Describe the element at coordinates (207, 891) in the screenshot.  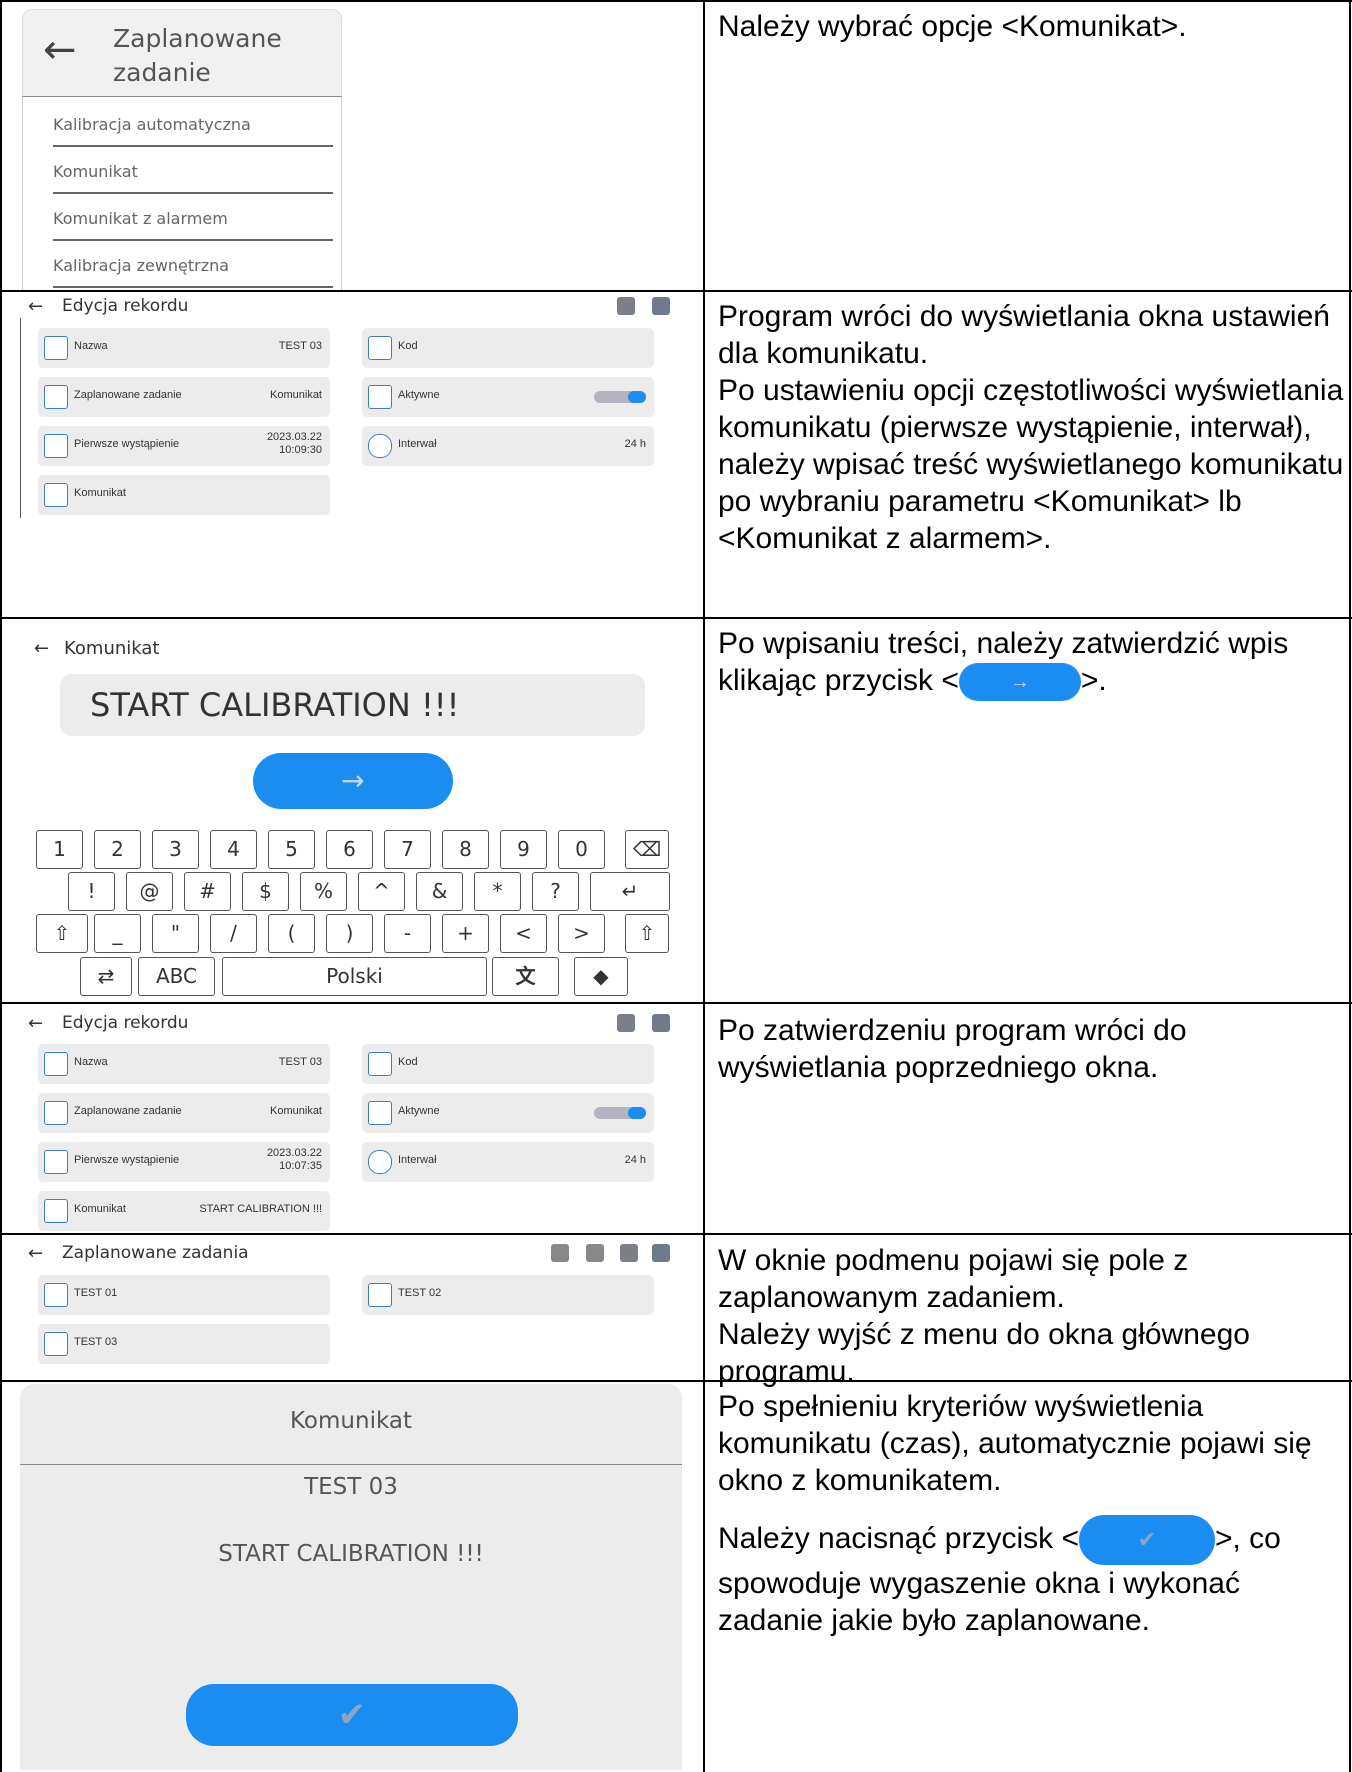
I see `key-row2-2: #` at that location.